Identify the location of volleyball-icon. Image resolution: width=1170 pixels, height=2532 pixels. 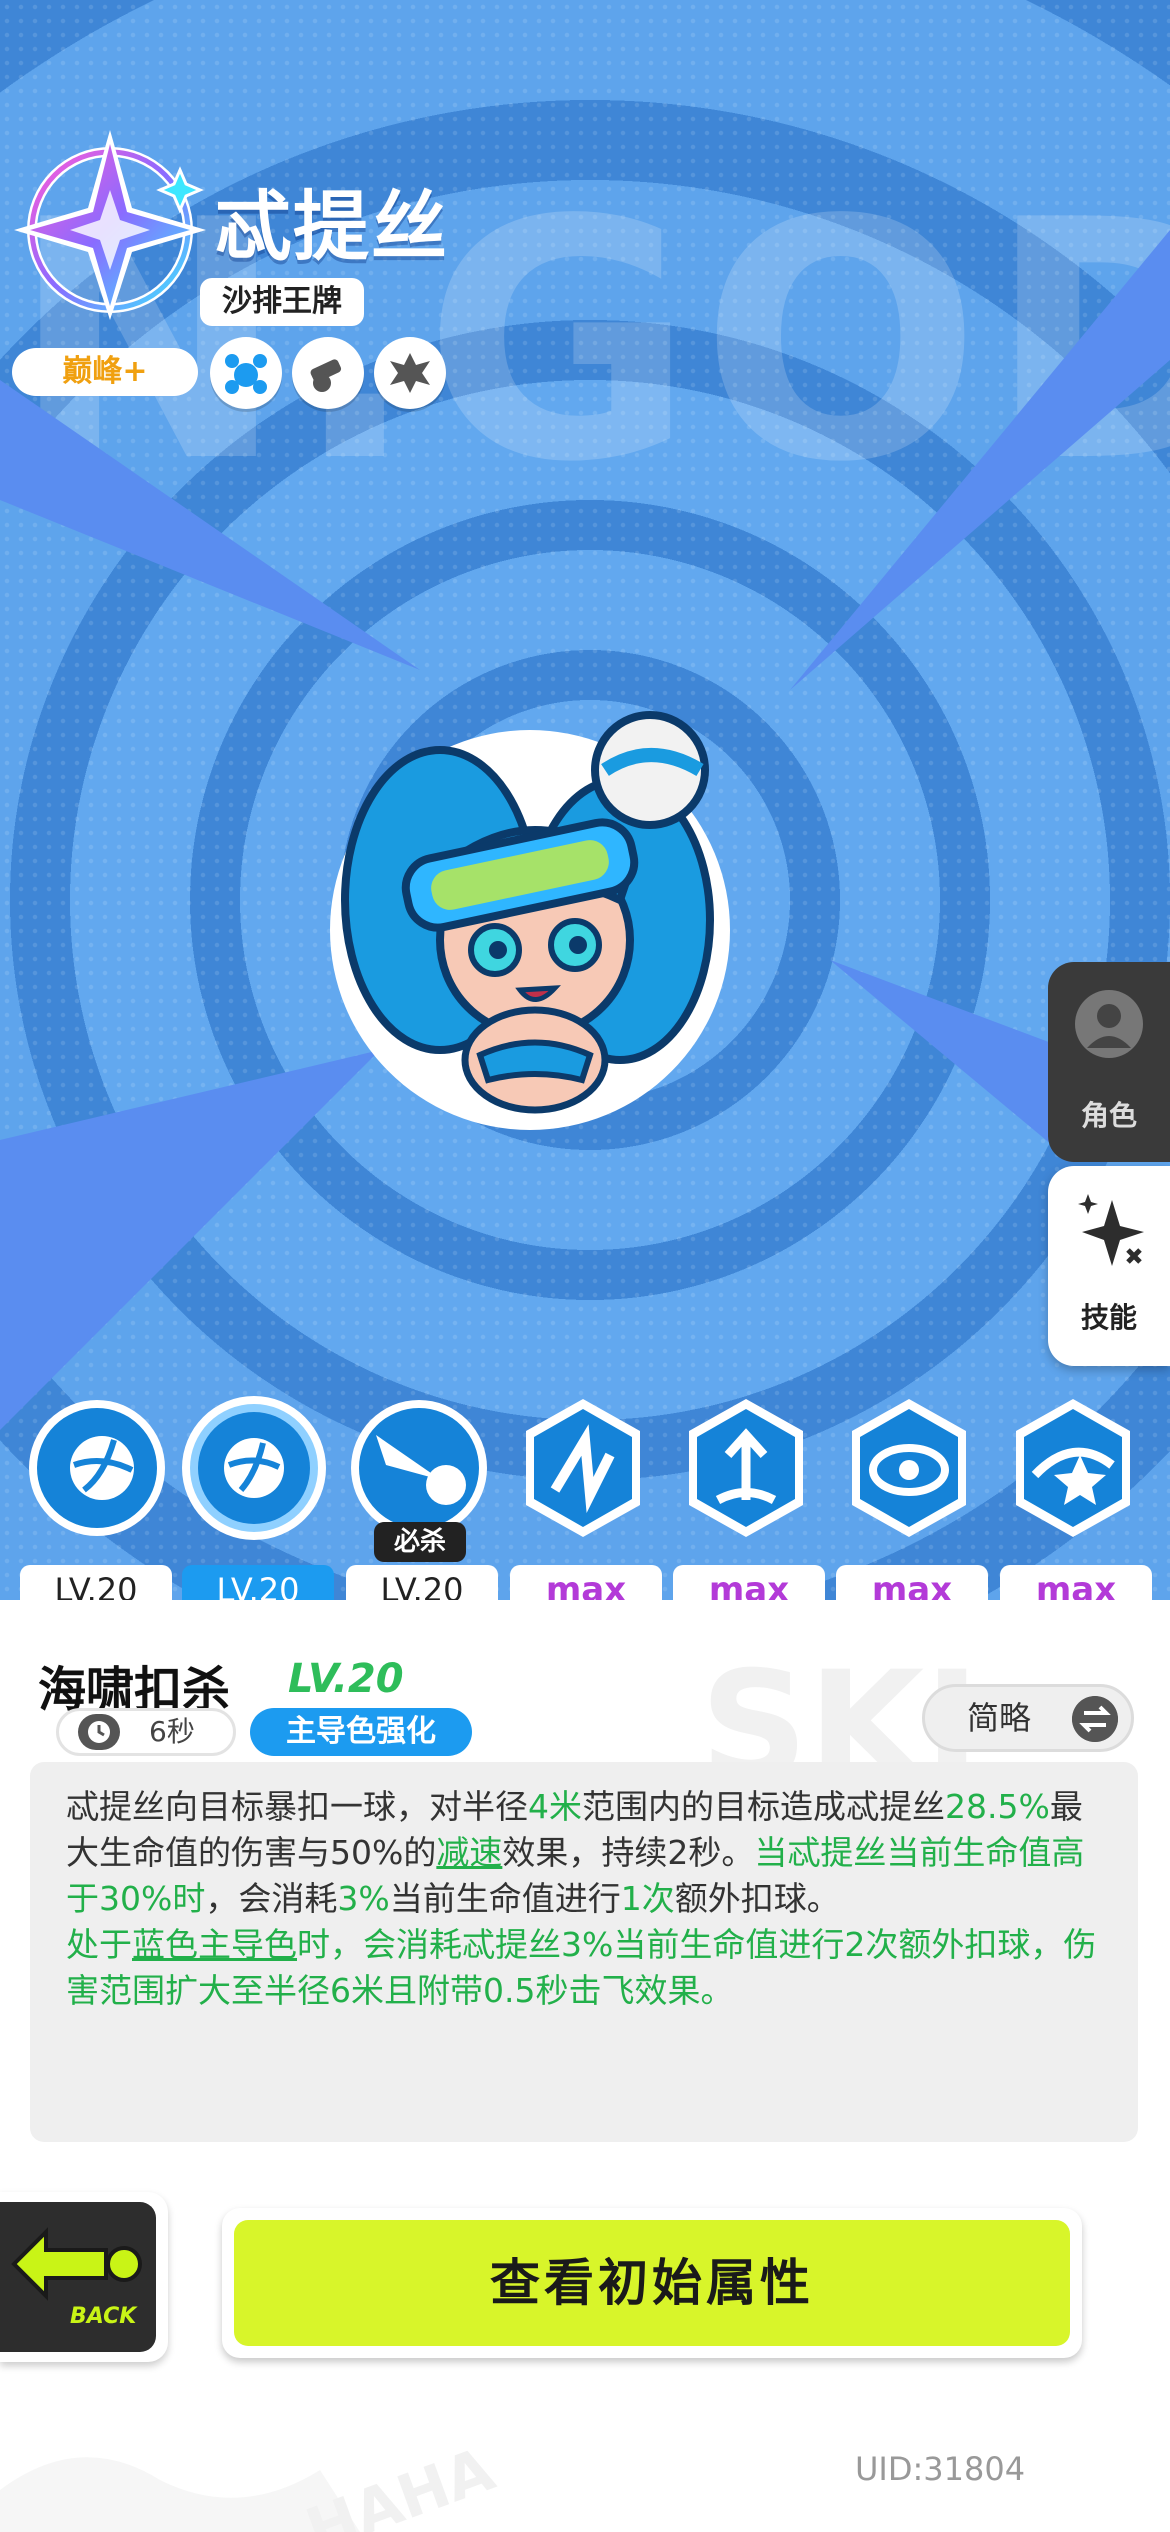
(97, 1468).